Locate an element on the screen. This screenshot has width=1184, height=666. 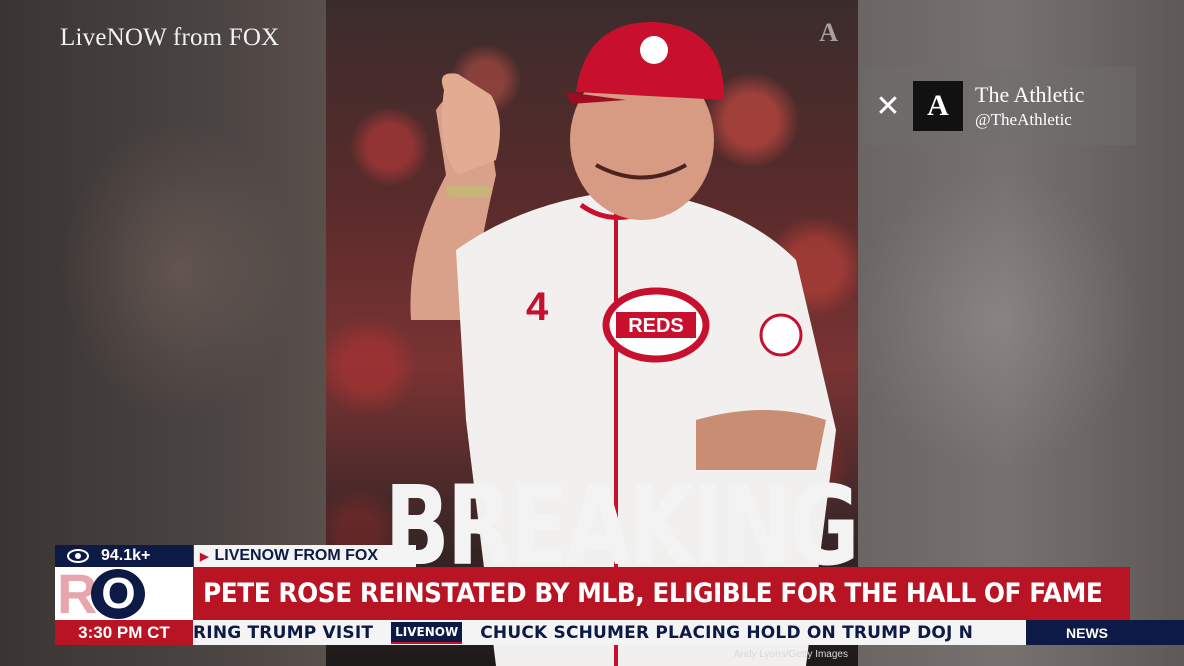
viewer-count: 94.1k+ is located at coordinates (124, 556).